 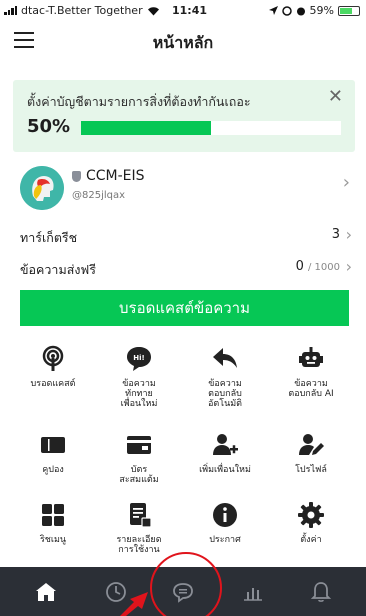 I want to click on menu-usage-report: รายละเอียด การใช้งาน, so click(x=139, y=528).